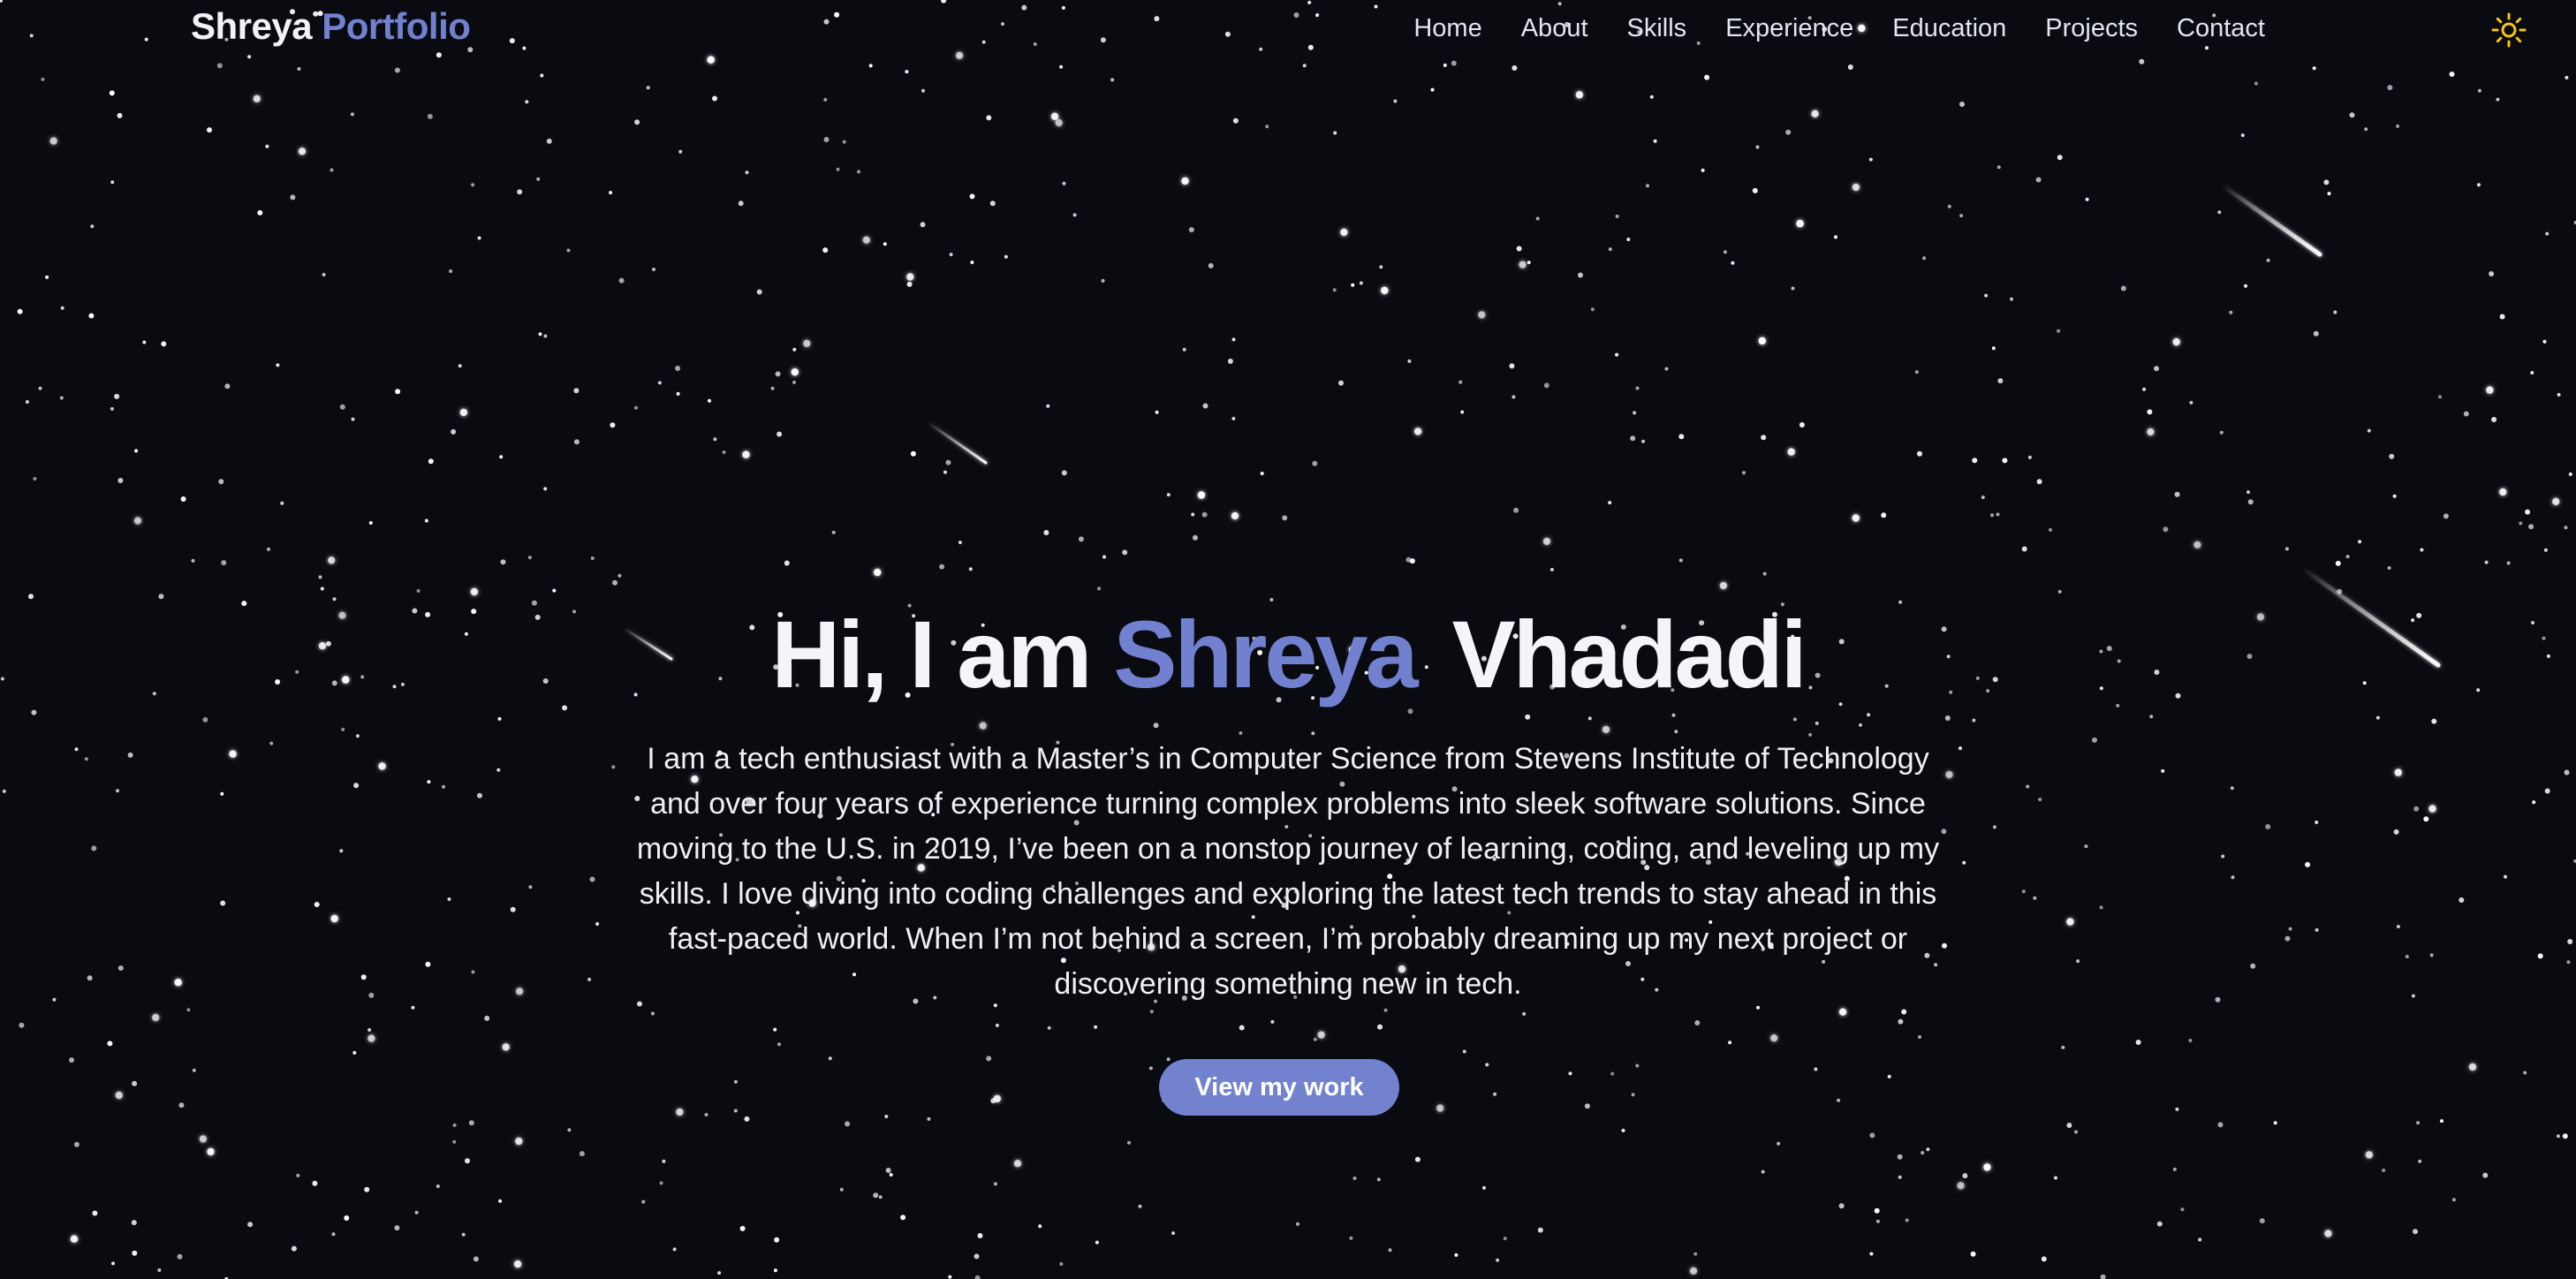 This screenshot has height=1279, width=2576. What do you see at coordinates (2221, 28) in the screenshot?
I see `nav-link-contact: Contact` at bounding box center [2221, 28].